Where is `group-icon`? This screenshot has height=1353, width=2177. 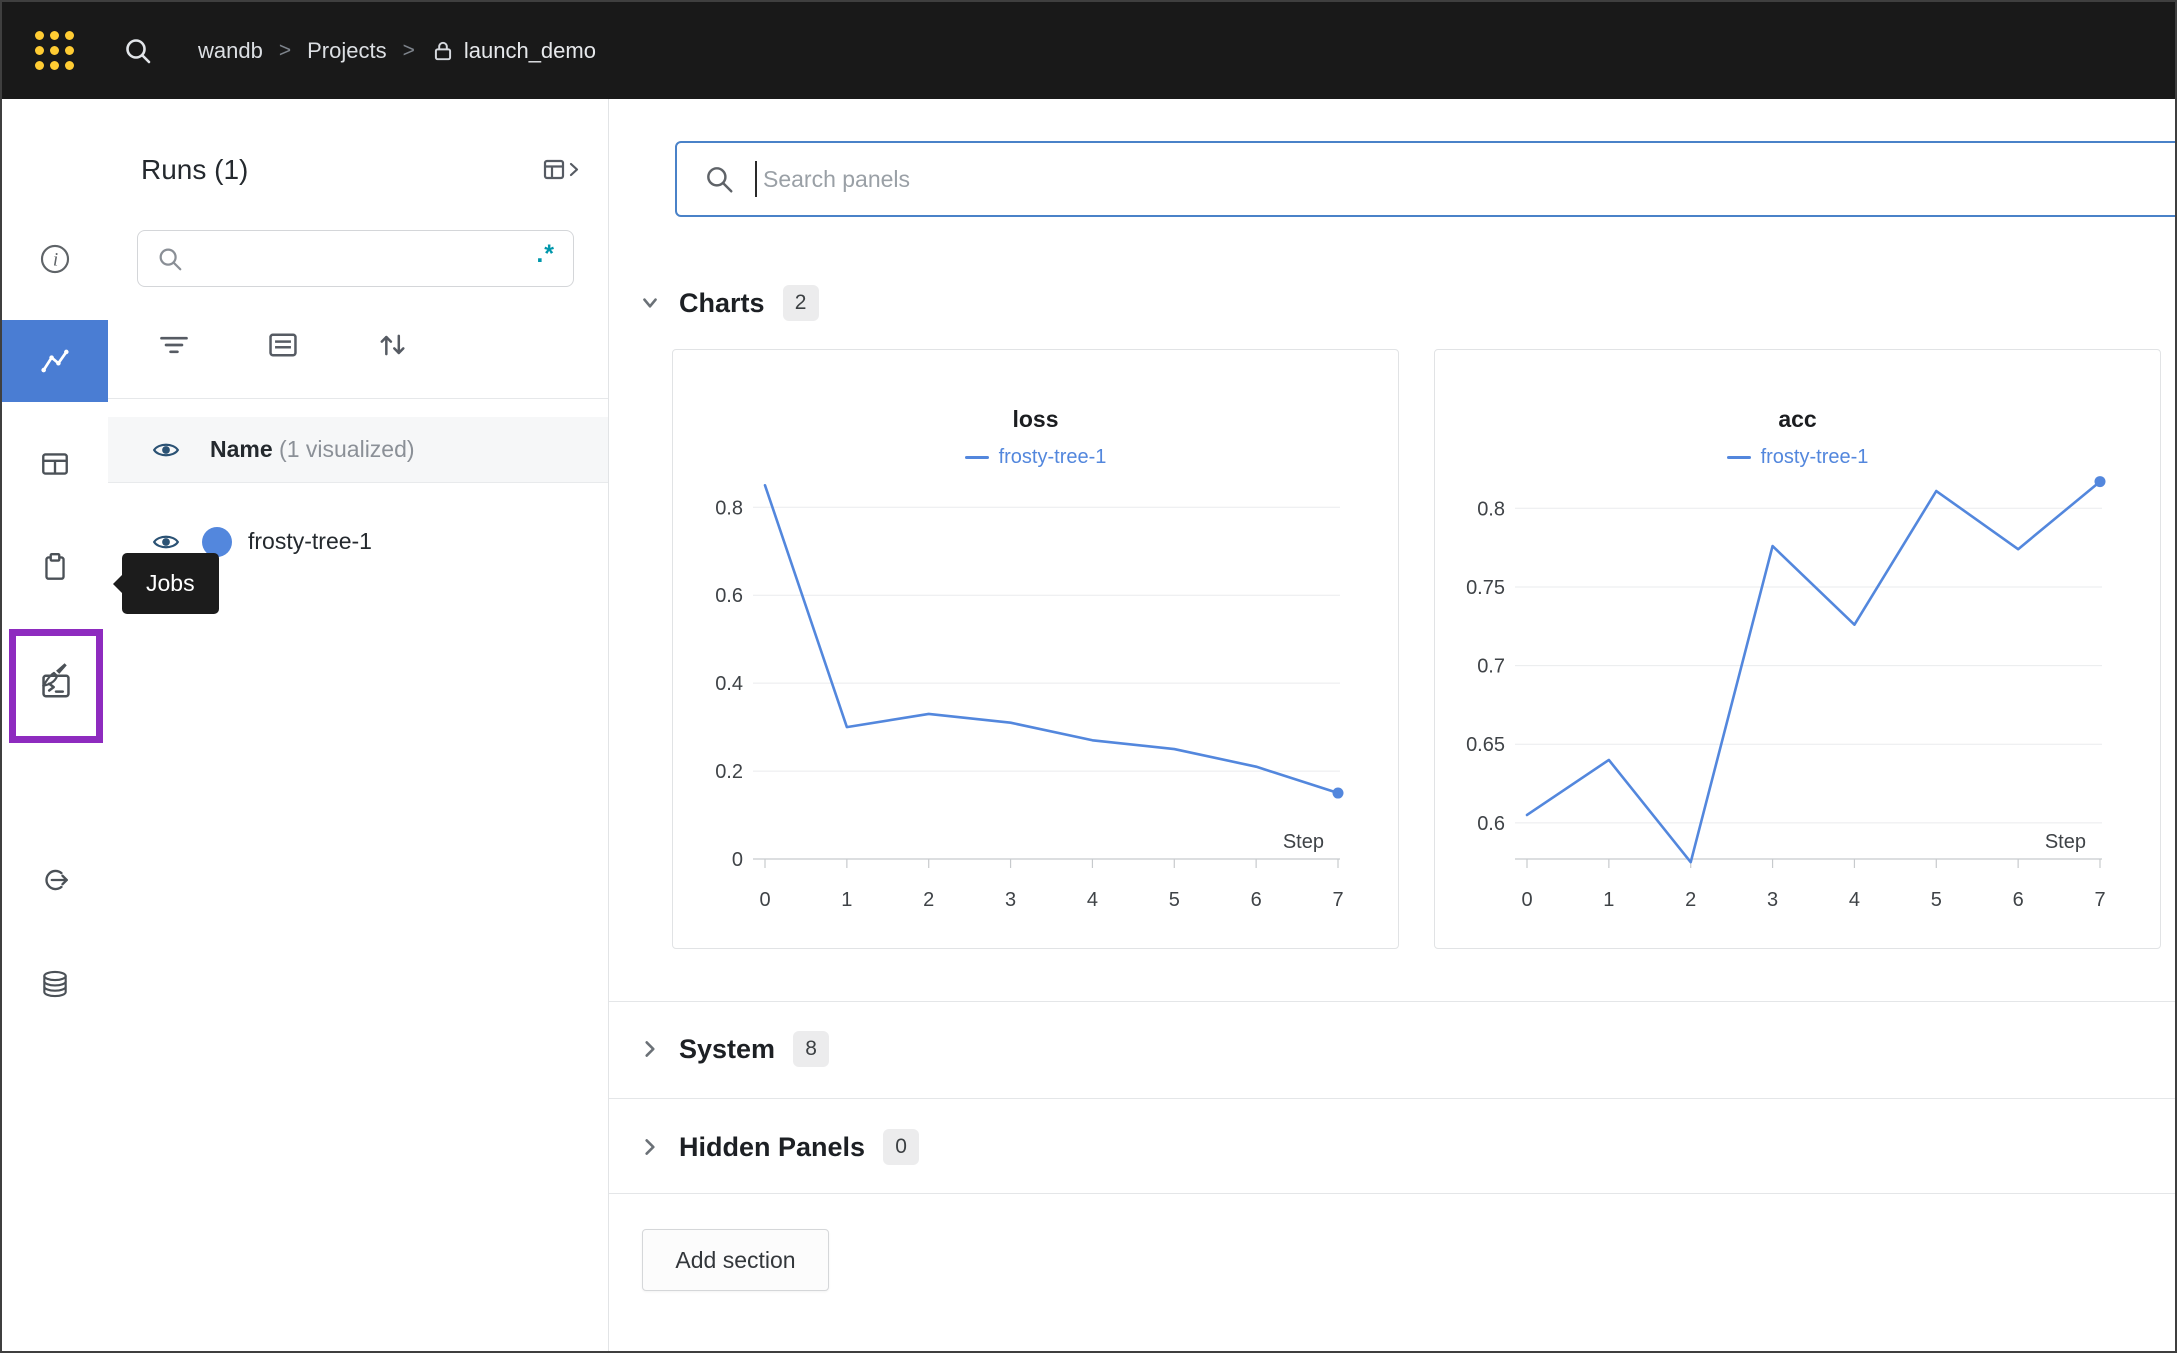 group-icon is located at coordinates (283, 345).